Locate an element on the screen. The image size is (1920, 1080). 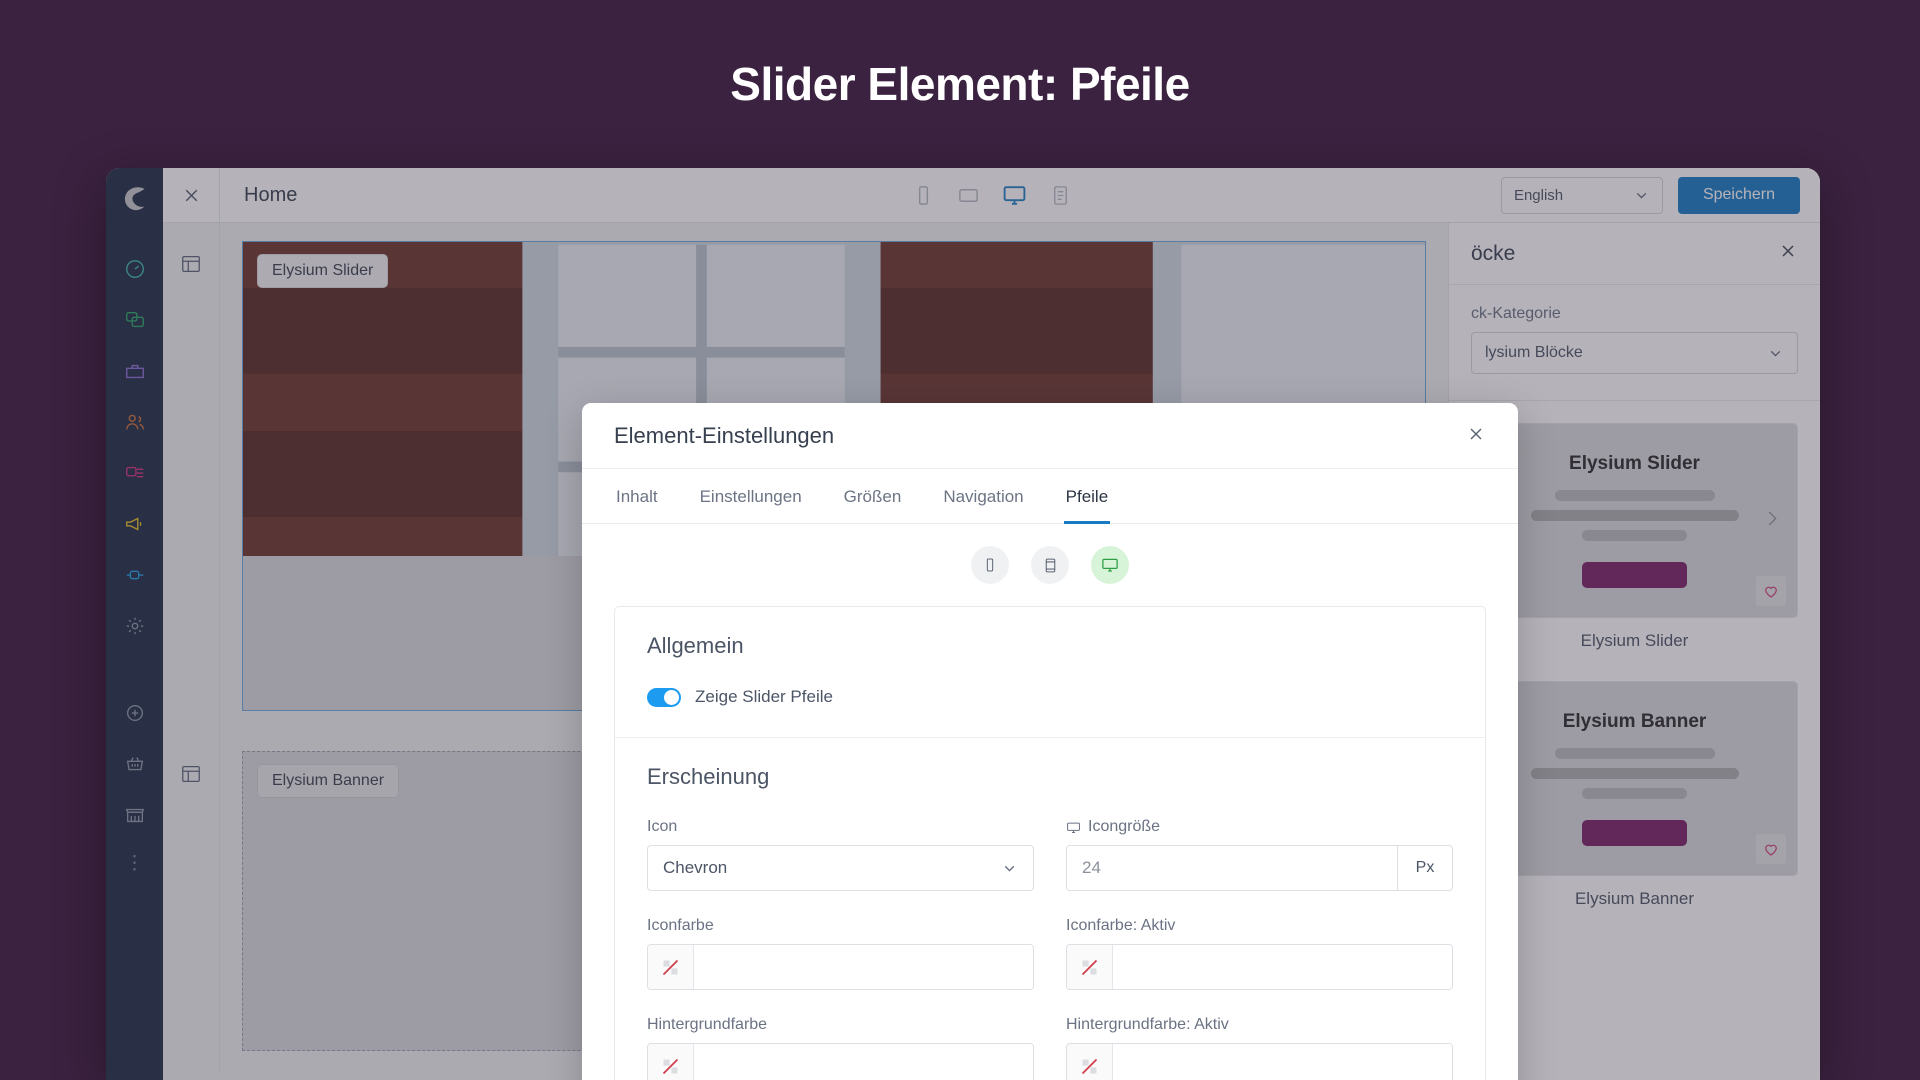
admin-sidebar: ⋮ is located at coordinates (134, 624).